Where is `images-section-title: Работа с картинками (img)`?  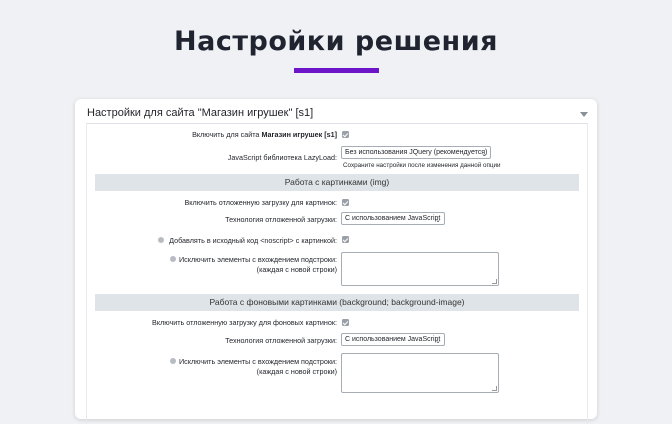 images-section-title: Работа с картинками (img) is located at coordinates (337, 182).